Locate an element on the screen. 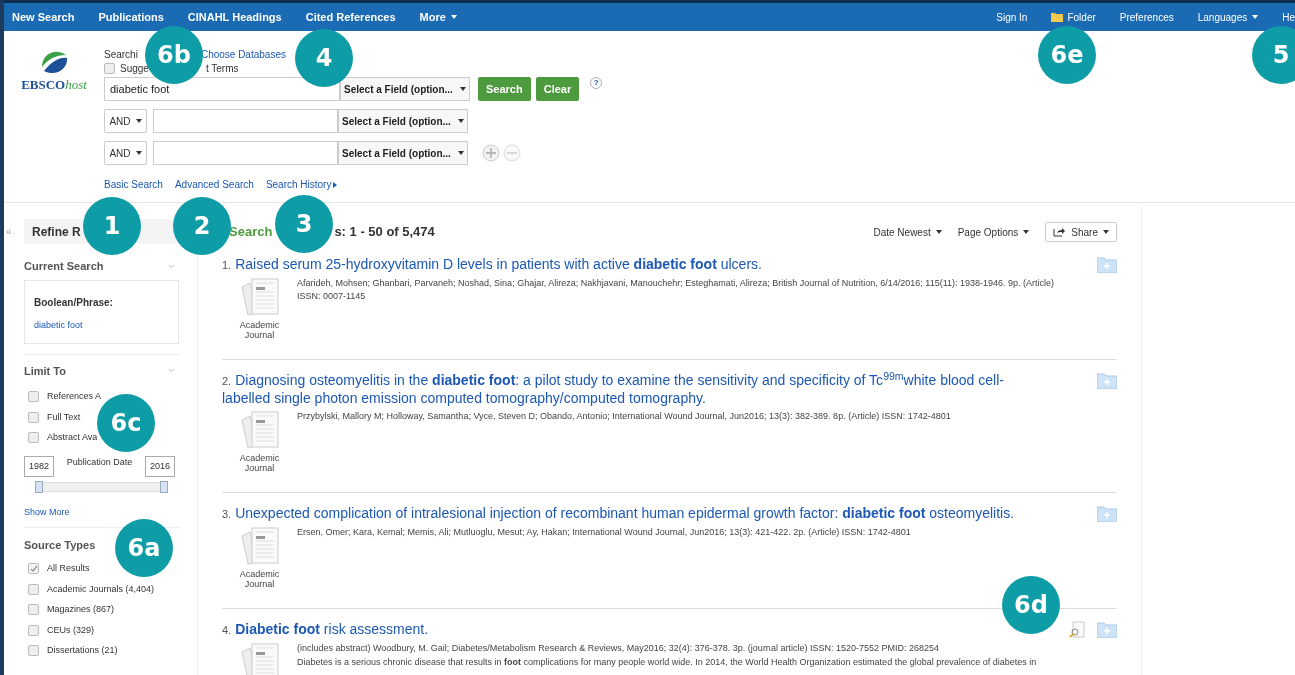  section-heading: Limit To is located at coordinates (45, 371).